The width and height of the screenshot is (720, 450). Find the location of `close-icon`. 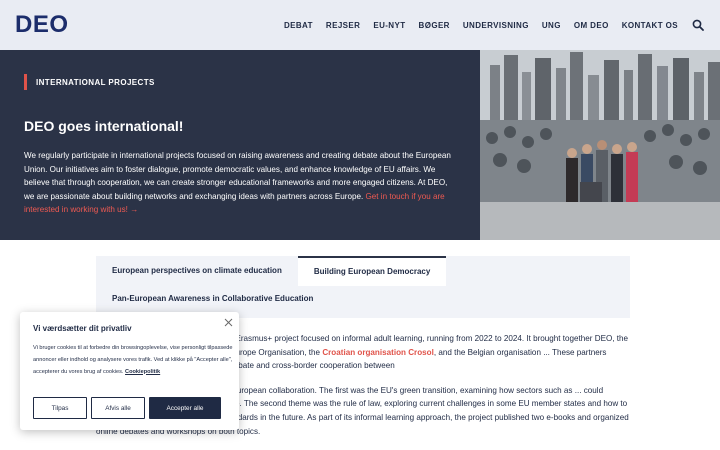

close-icon is located at coordinates (228, 322).